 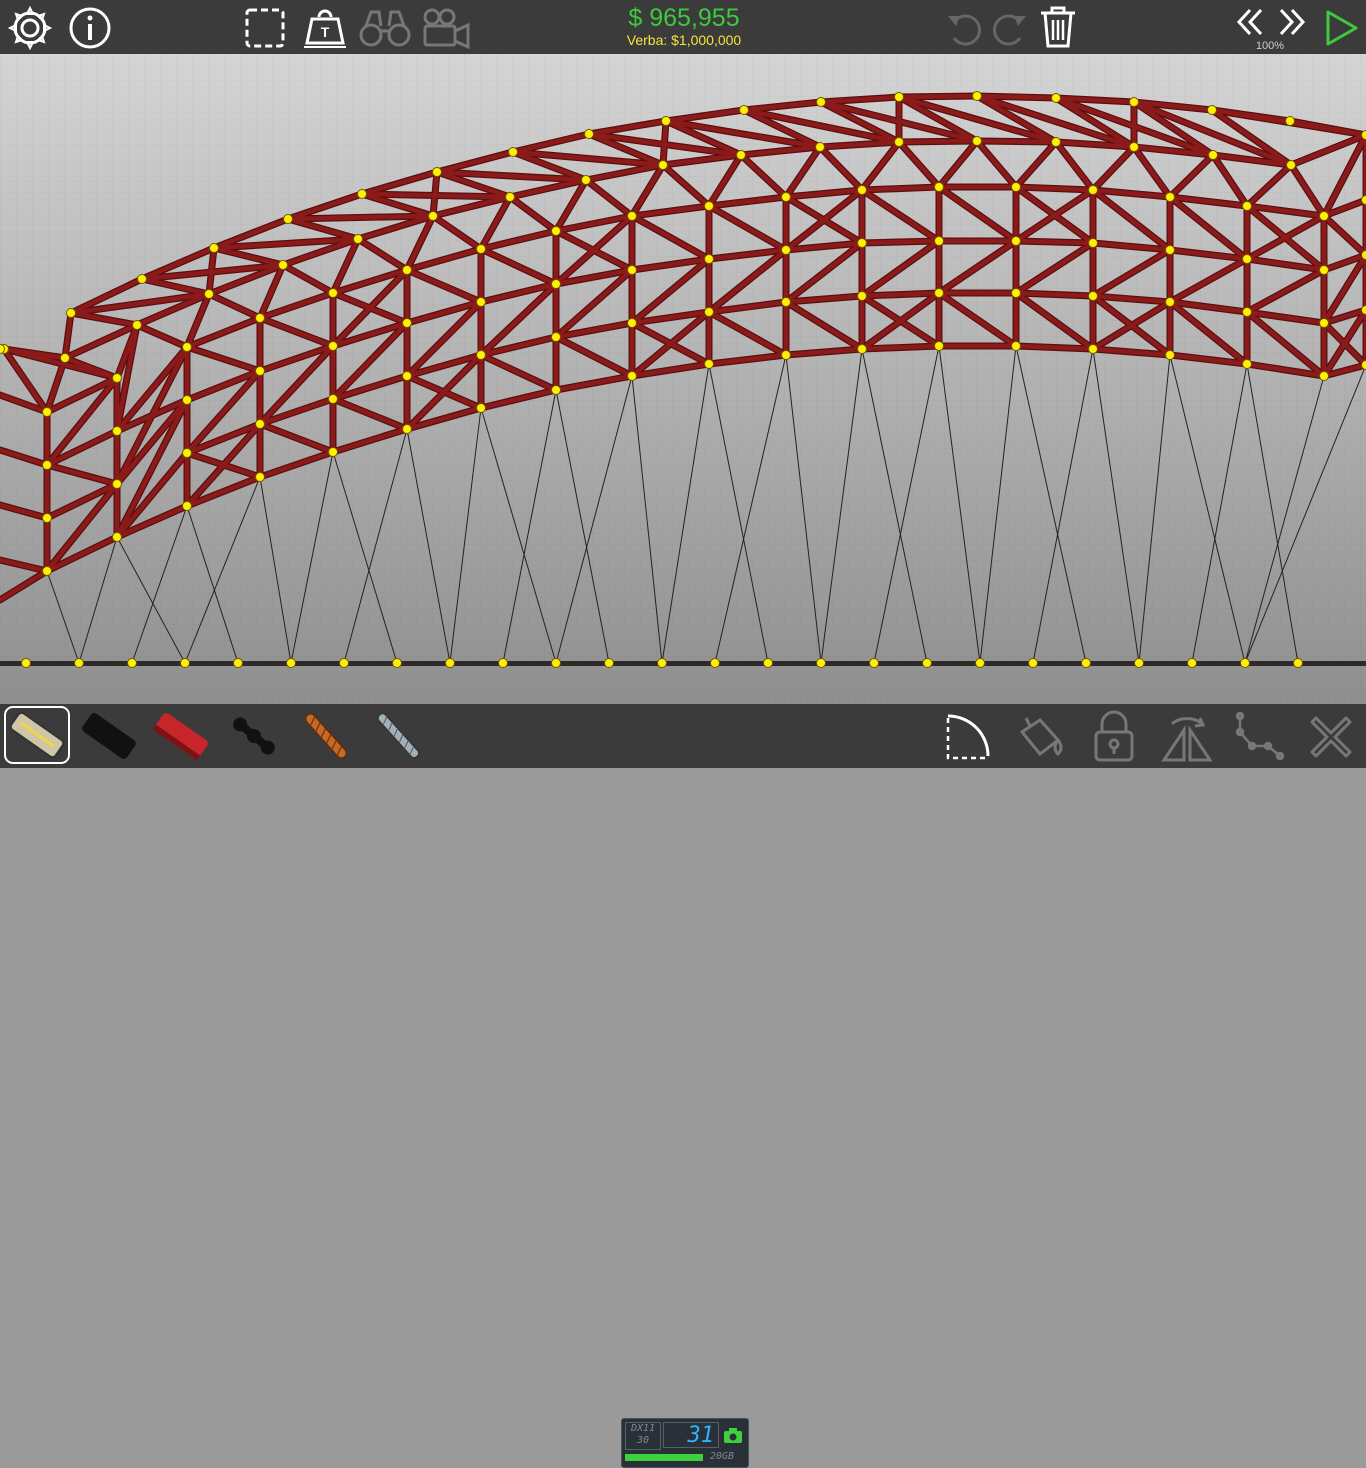 What do you see at coordinates (970, 736) in the screenshot?
I see `arc-tool-icon` at bounding box center [970, 736].